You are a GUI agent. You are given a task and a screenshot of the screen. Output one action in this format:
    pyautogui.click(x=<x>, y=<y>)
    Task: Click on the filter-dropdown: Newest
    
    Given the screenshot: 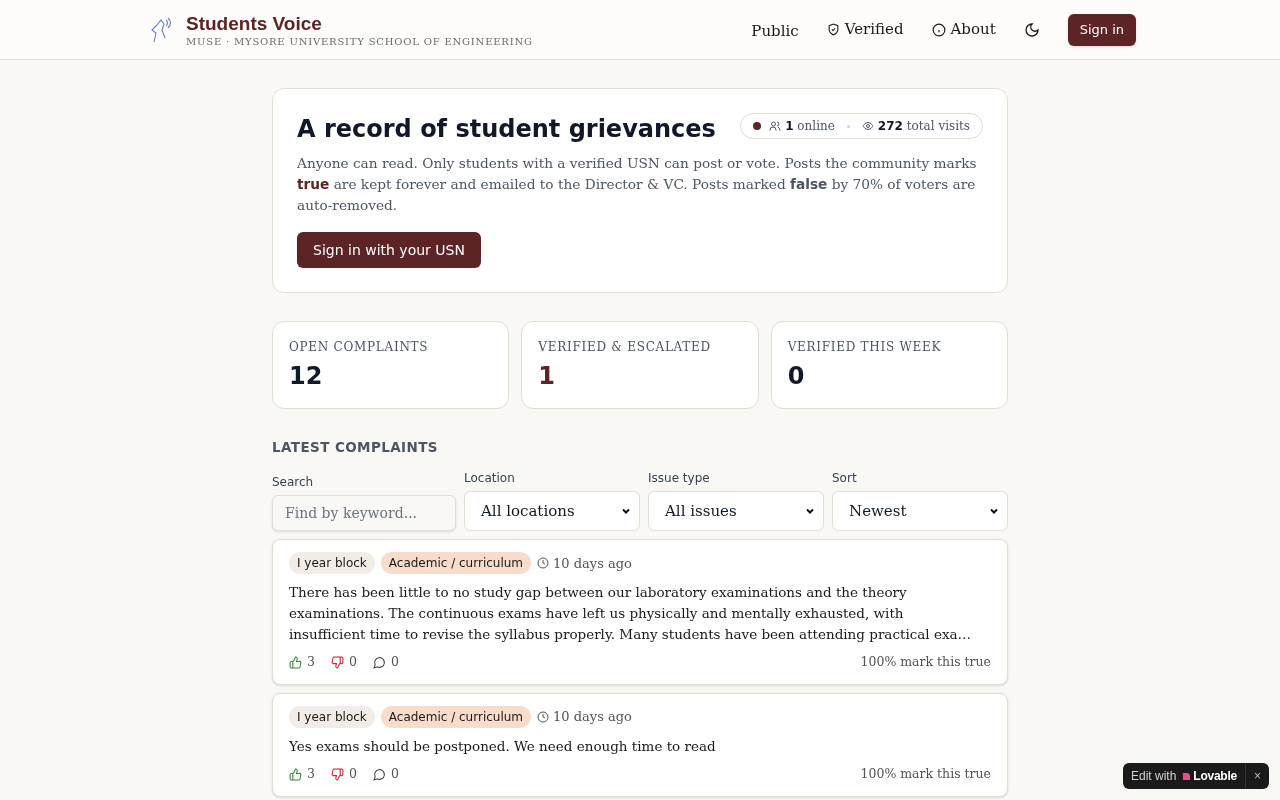 What is the action you would take?
    pyautogui.click(x=920, y=511)
    